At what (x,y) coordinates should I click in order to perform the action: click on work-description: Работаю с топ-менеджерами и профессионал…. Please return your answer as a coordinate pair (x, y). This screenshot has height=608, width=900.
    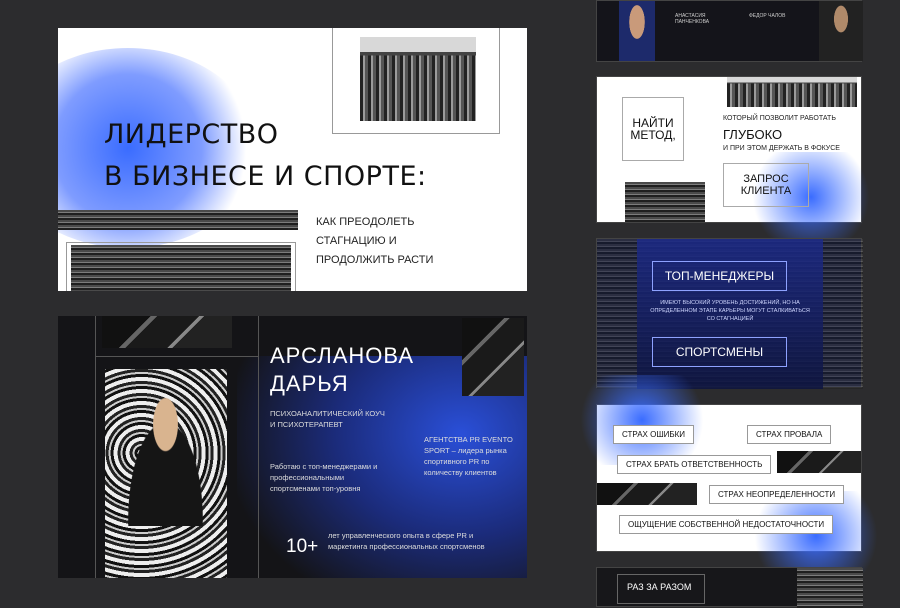
    Looking at the image, I should click on (324, 477).